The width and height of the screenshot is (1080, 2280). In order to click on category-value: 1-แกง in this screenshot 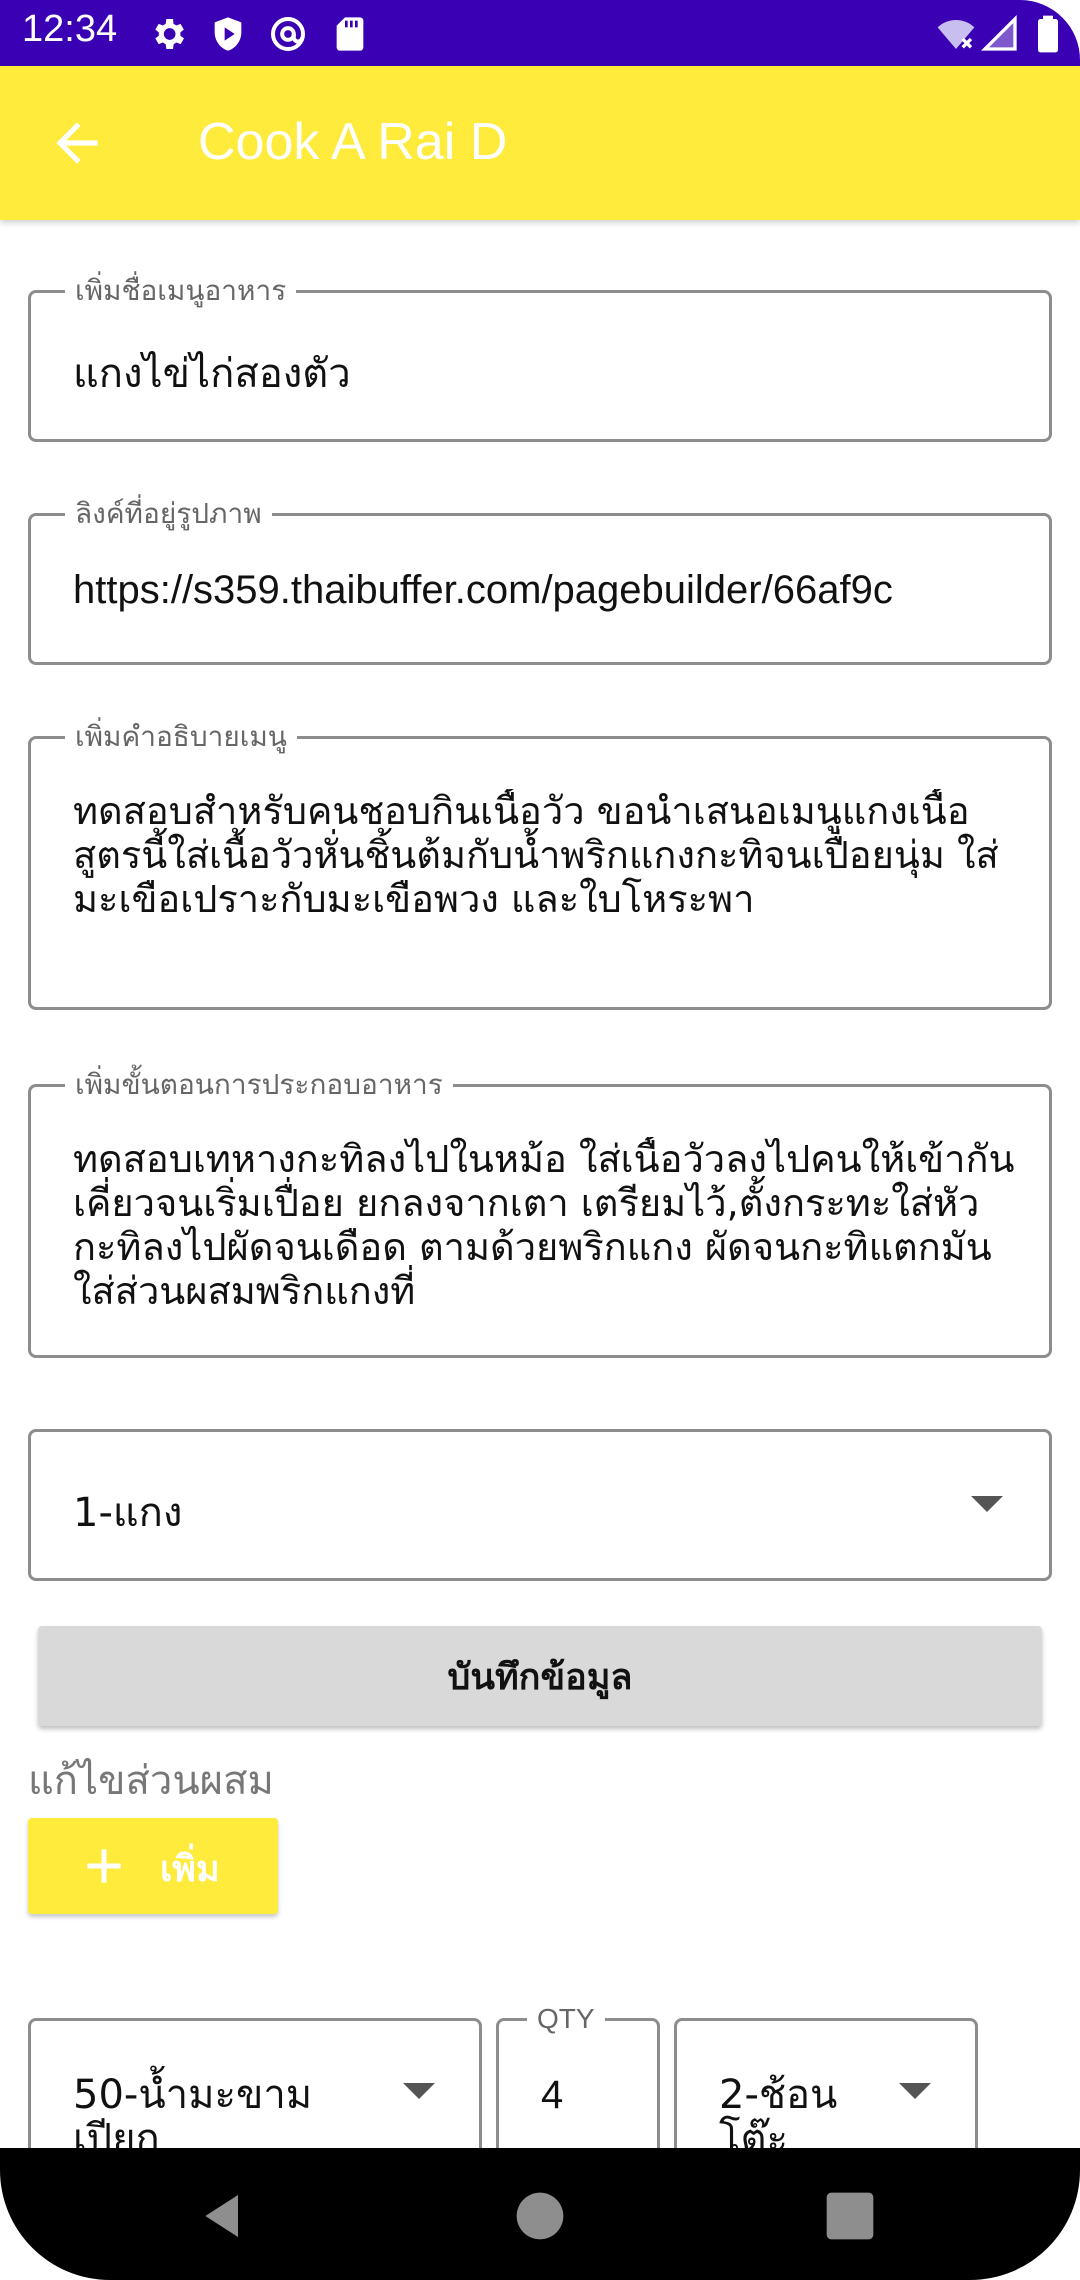, I will do `click(128, 1513)`.